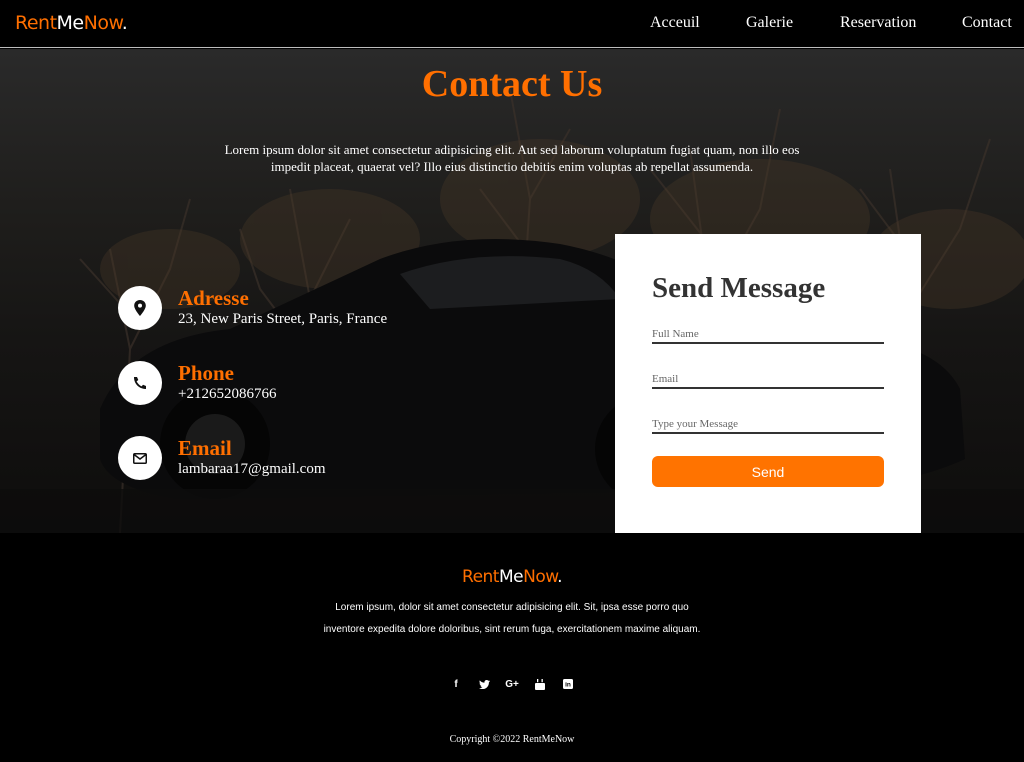 This screenshot has width=1024, height=762. I want to click on contact-form: Send Message Send, so click(768, 383).